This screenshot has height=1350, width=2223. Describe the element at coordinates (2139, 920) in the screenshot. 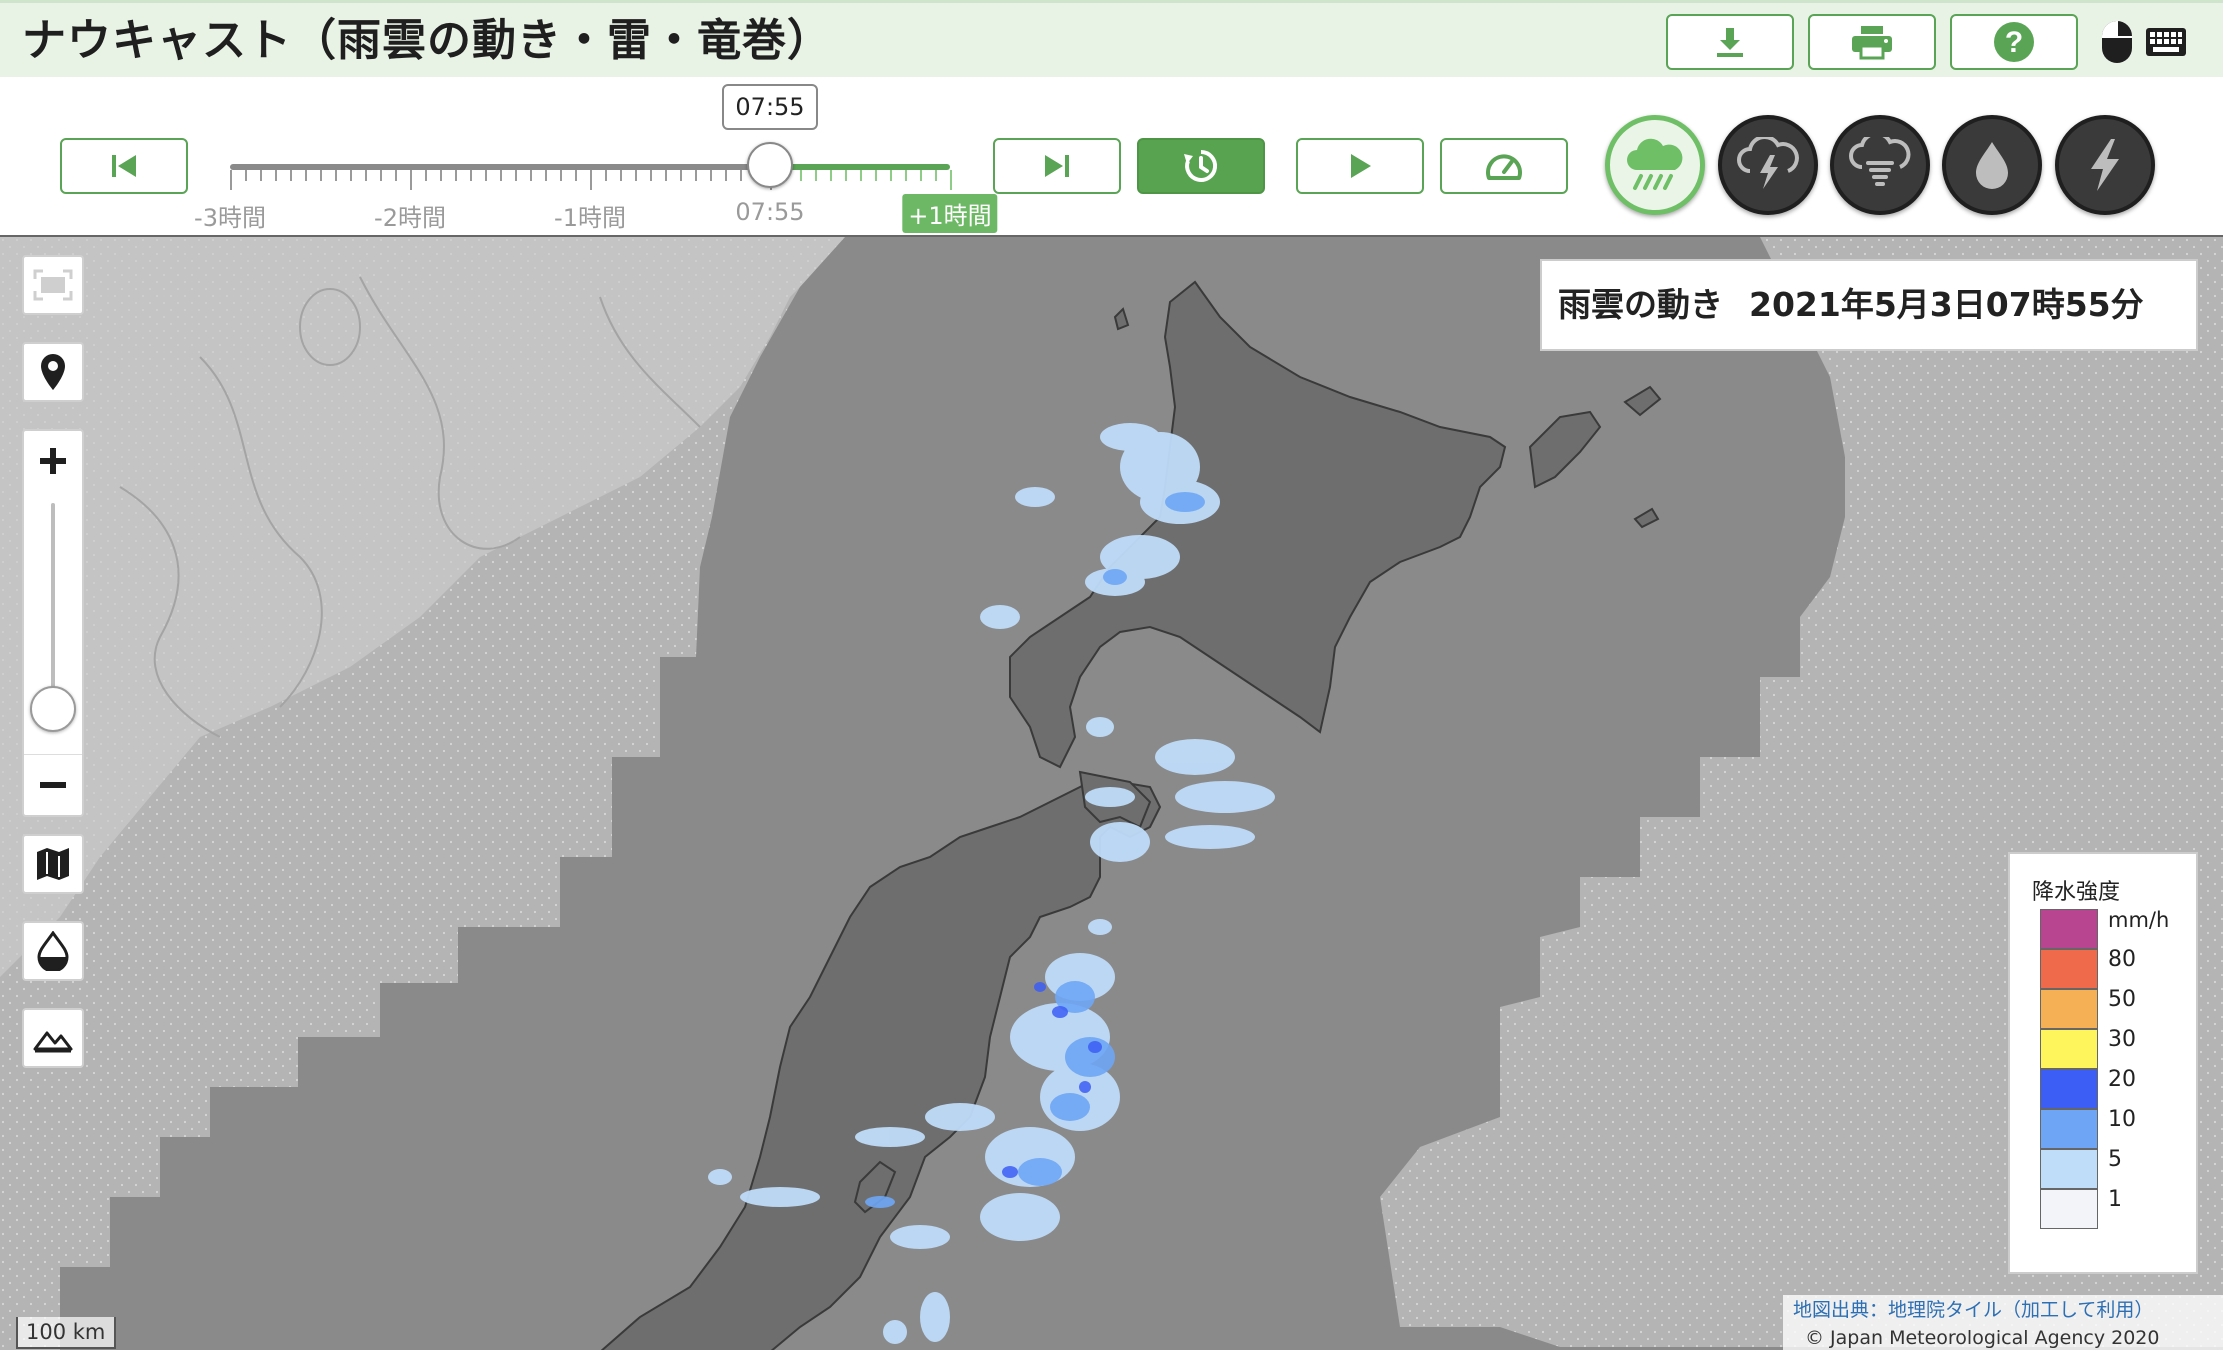

I see `legend-unit: mm/h` at that location.